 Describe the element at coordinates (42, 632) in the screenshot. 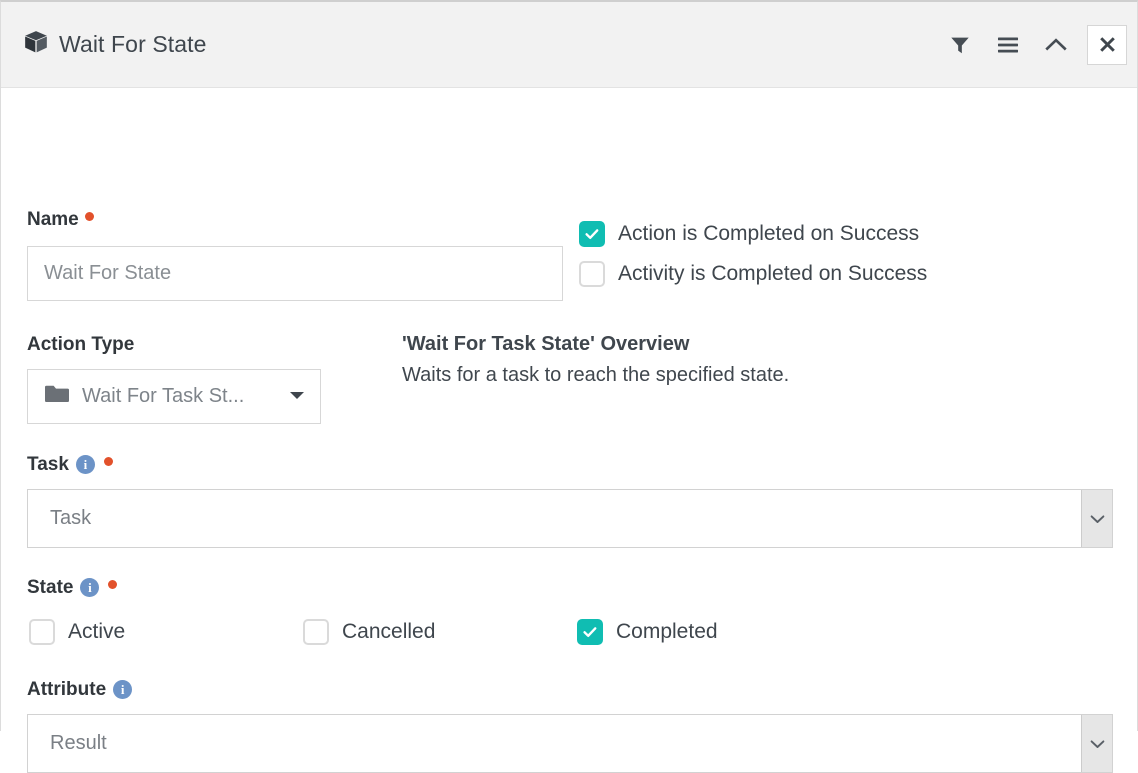

I see `state-active-checkbox` at that location.